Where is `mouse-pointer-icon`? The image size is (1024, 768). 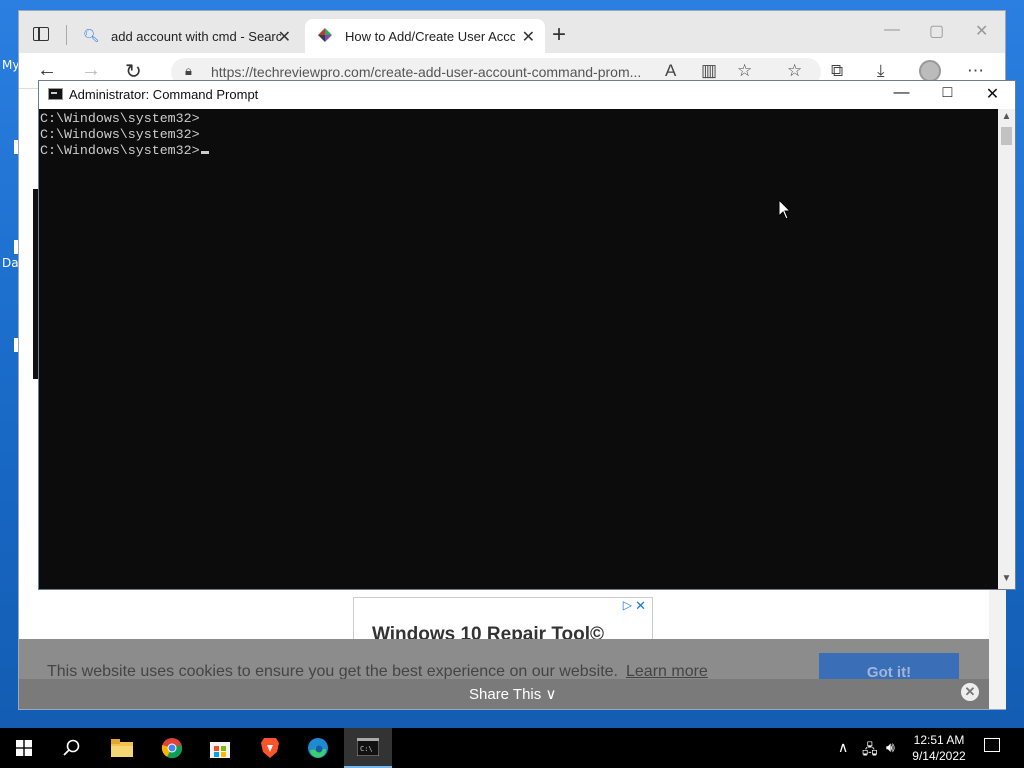
mouse-pointer-icon is located at coordinates (785, 212).